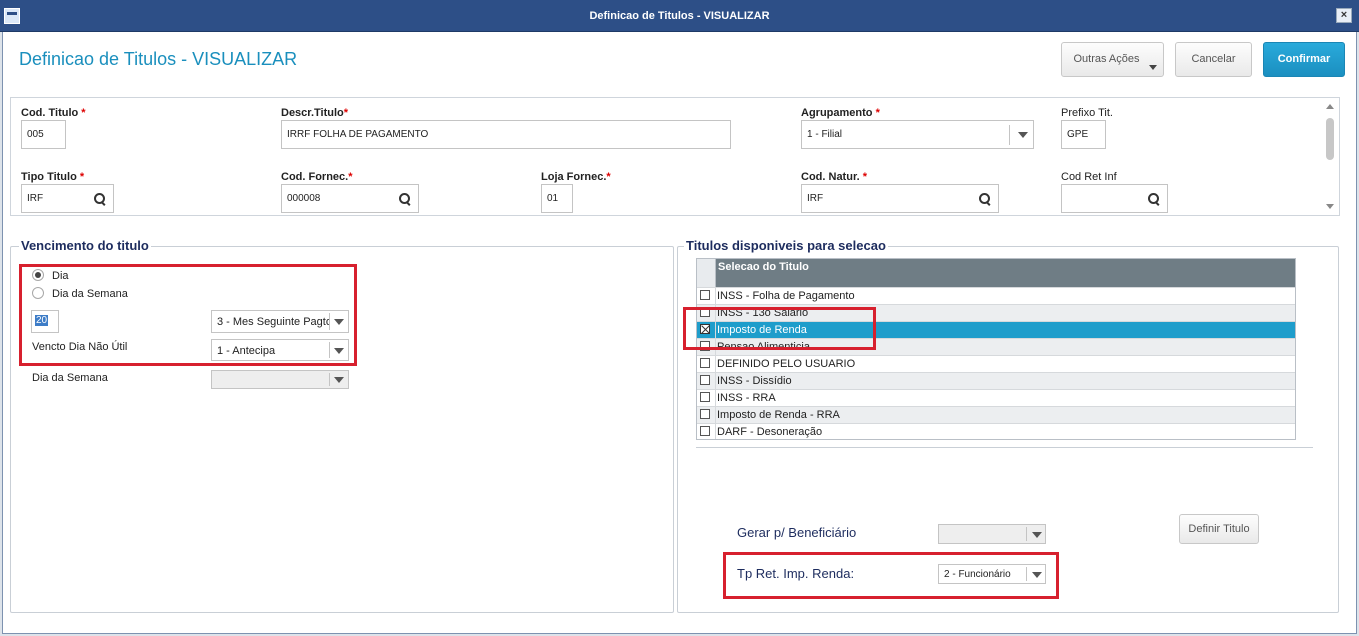  What do you see at coordinates (891, 575) in the screenshot?
I see `highlight-tp-ret` at bounding box center [891, 575].